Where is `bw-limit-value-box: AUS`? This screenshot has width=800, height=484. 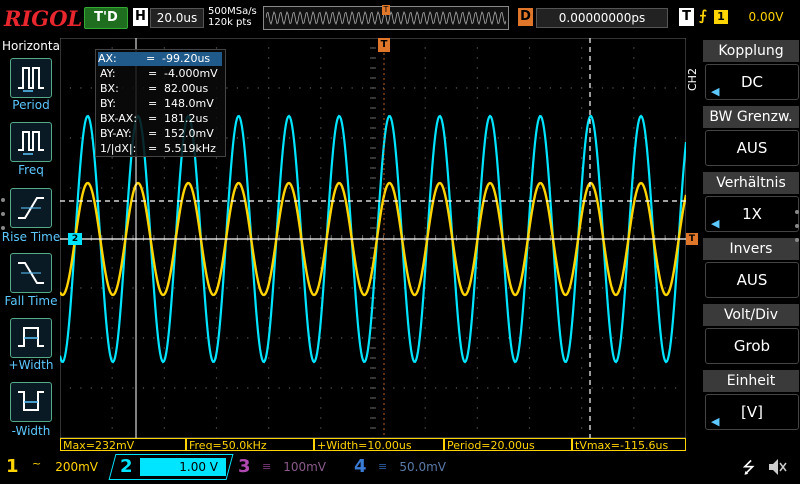
bw-limit-value-box: AUS is located at coordinates (752, 148).